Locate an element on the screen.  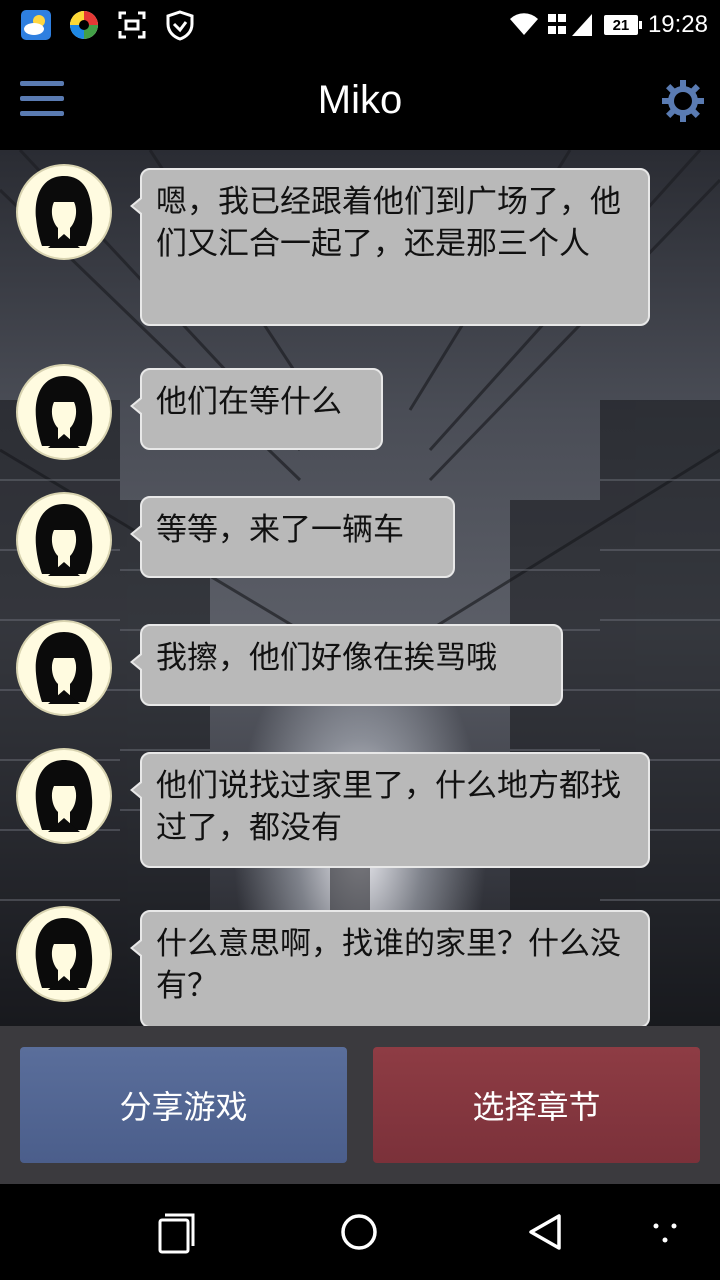
weather-app-icon is located at coordinates (36, 25).